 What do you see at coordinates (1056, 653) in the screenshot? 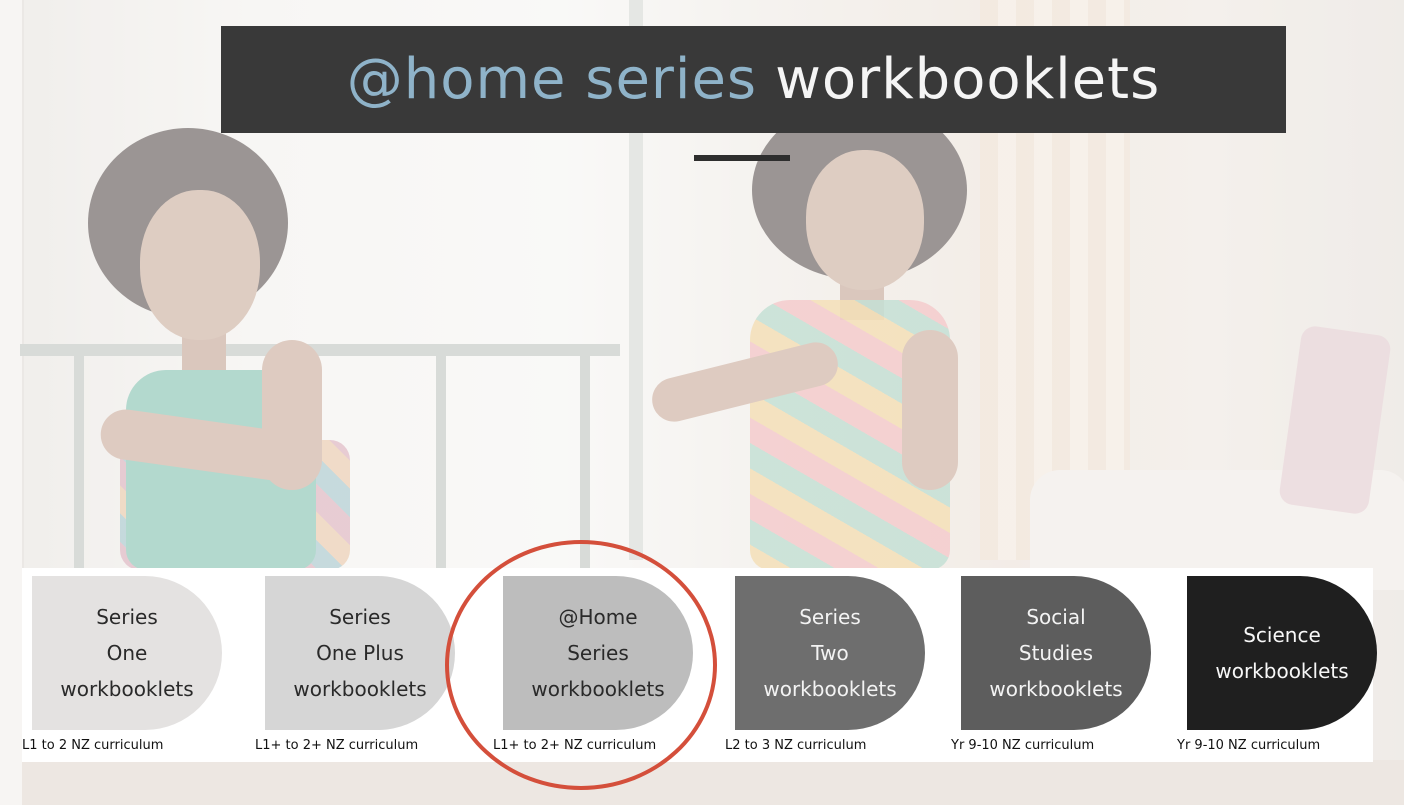
I see `social-studies-button: Social Studies workbooklets` at bounding box center [1056, 653].